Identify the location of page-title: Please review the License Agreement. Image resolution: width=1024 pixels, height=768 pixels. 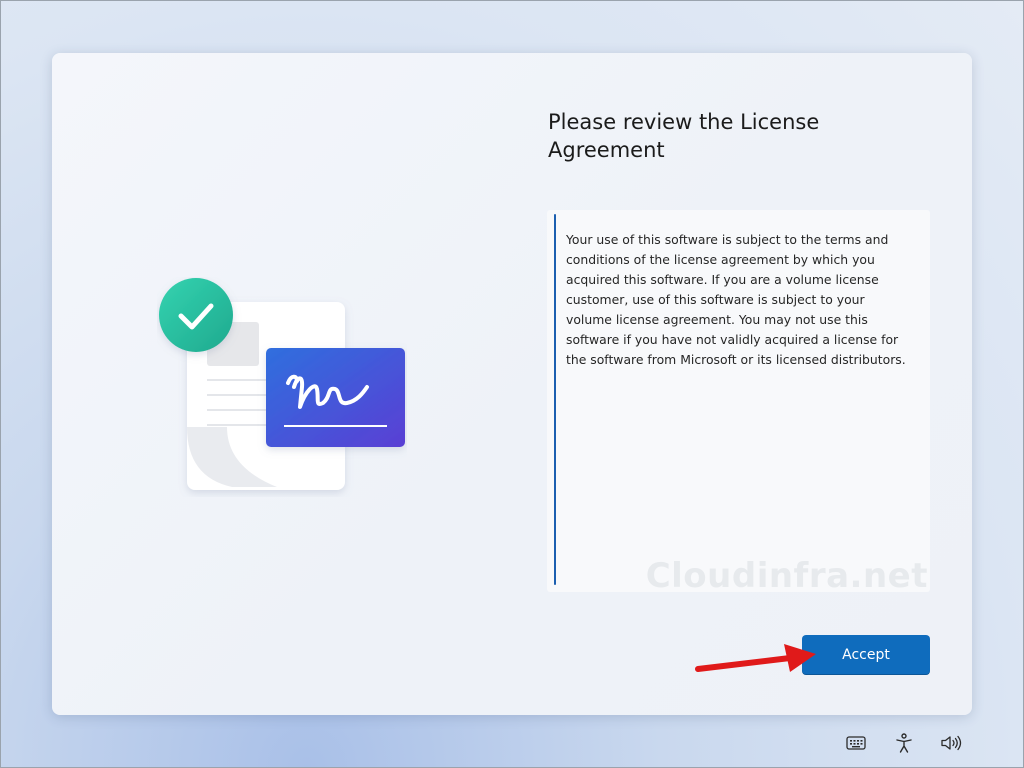
(684, 136).